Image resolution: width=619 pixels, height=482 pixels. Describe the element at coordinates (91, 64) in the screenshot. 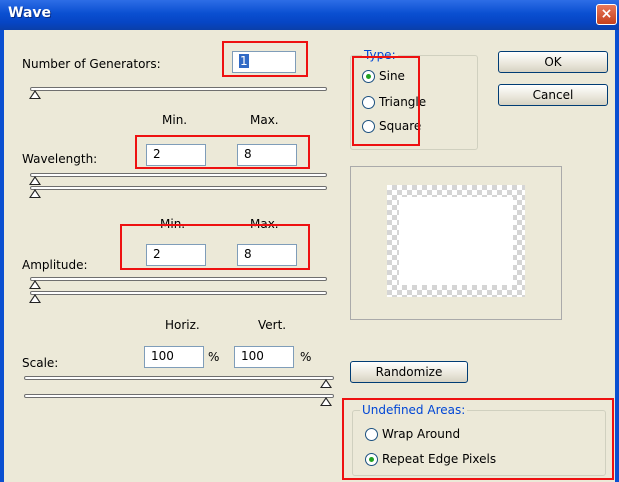

I see `generators-label: Number of Generators:` at that location.